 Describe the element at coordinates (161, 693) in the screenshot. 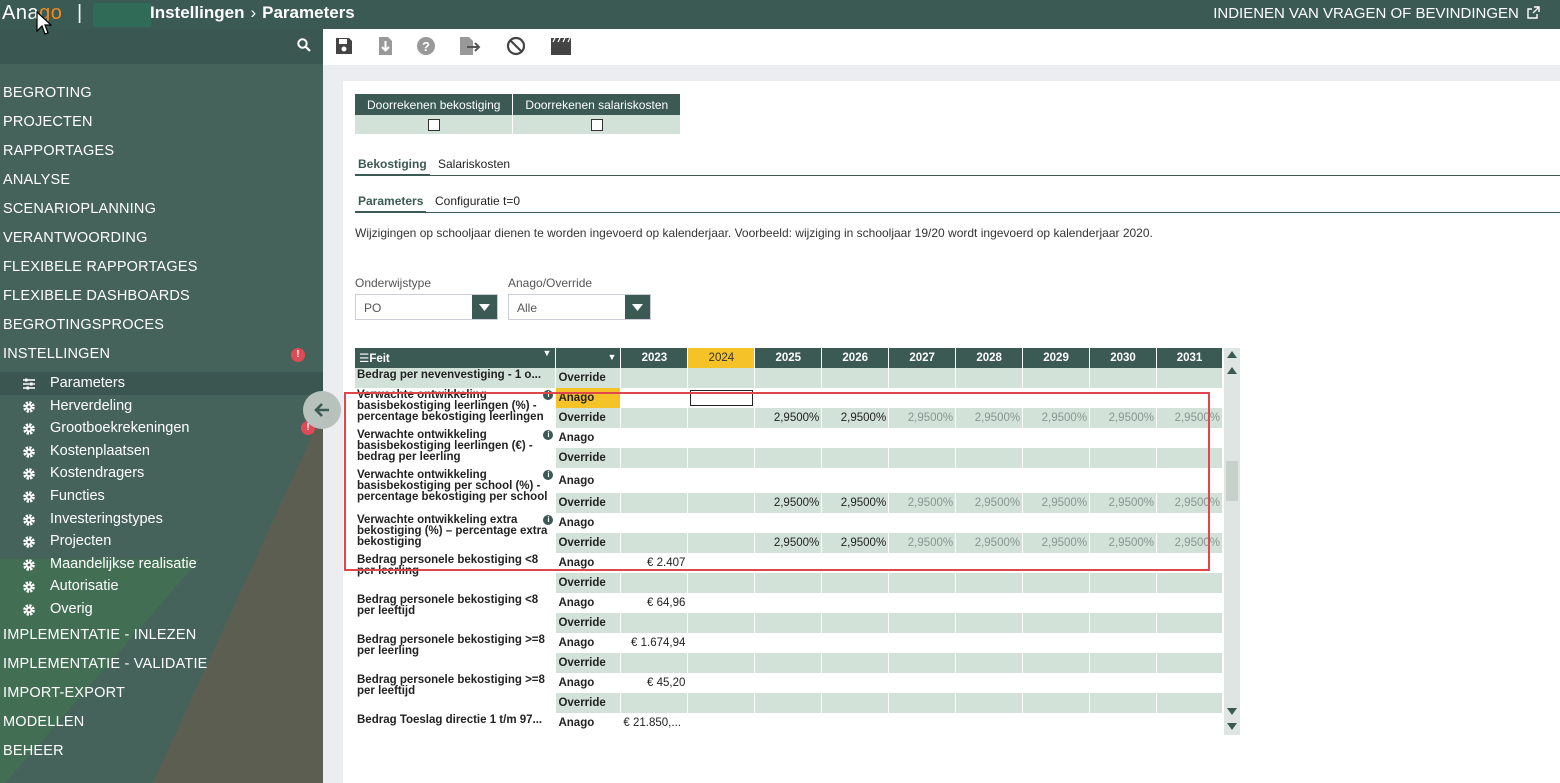

I see `nav-import-export: IMPORT-EXPORT` at that location.